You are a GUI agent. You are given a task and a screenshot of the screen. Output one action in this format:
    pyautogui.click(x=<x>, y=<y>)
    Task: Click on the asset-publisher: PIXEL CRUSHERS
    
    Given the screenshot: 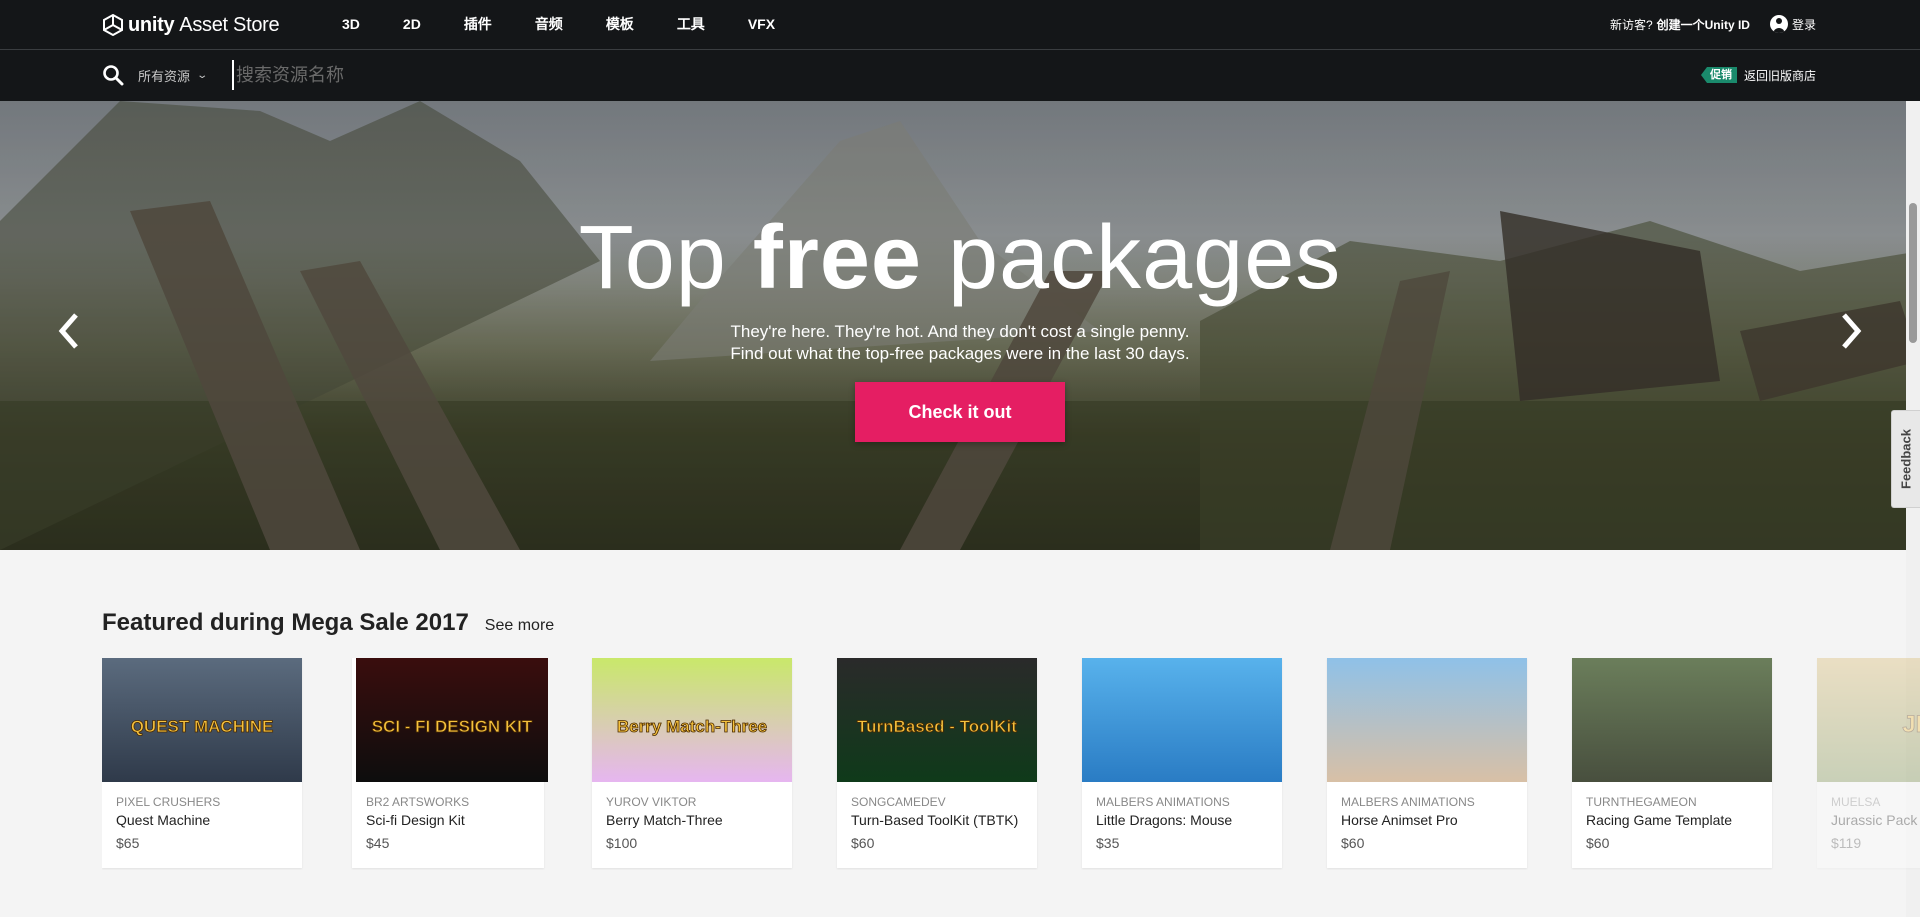 What is the action you would take?
    pyautogui.click(x=168, y=802)
    